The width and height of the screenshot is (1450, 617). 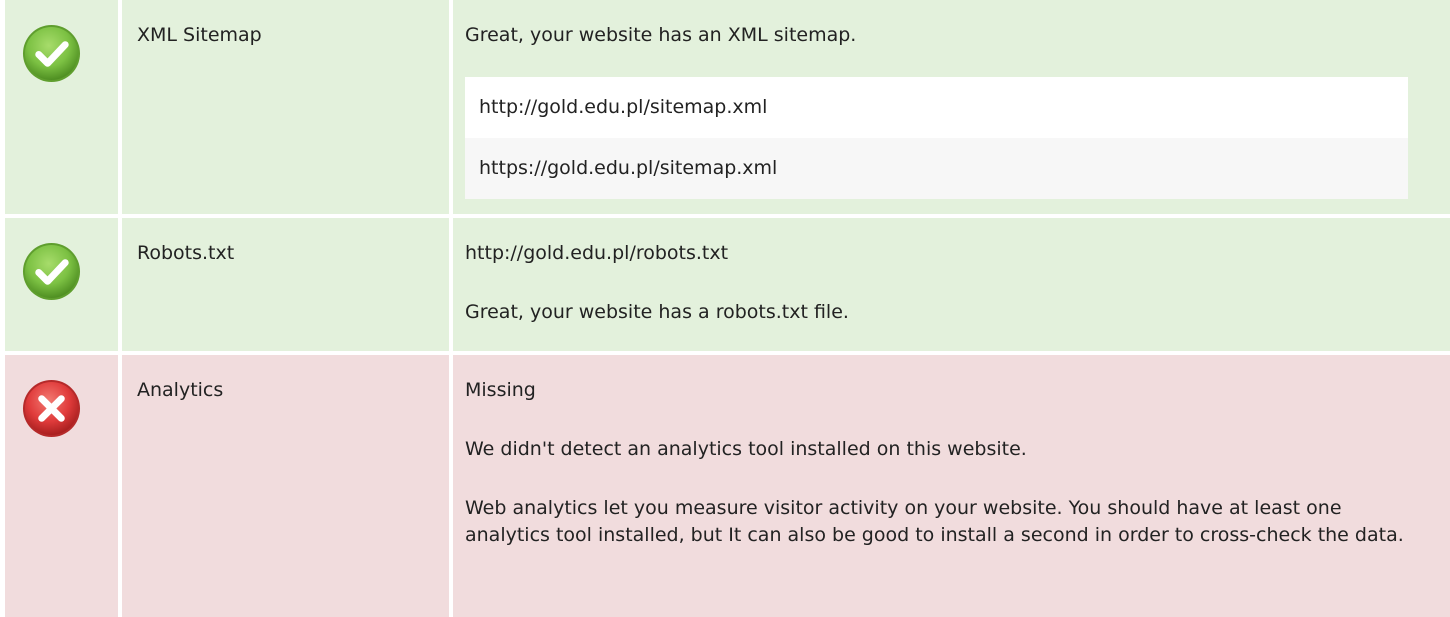 What do you see at coordinates (285, 107) in the screenshot?
I see `check-label: XML Sitemap` at bounding box center [285, 107].